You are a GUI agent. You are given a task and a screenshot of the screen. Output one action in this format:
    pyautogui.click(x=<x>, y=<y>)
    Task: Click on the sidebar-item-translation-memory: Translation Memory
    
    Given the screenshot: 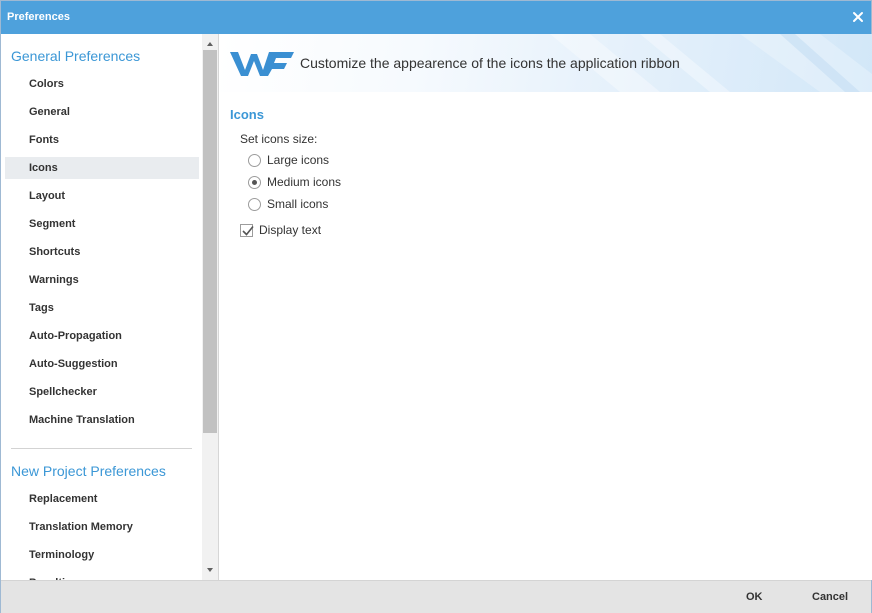 What is the action you would take?
    pyautogui.click(x=102, y=527)
    